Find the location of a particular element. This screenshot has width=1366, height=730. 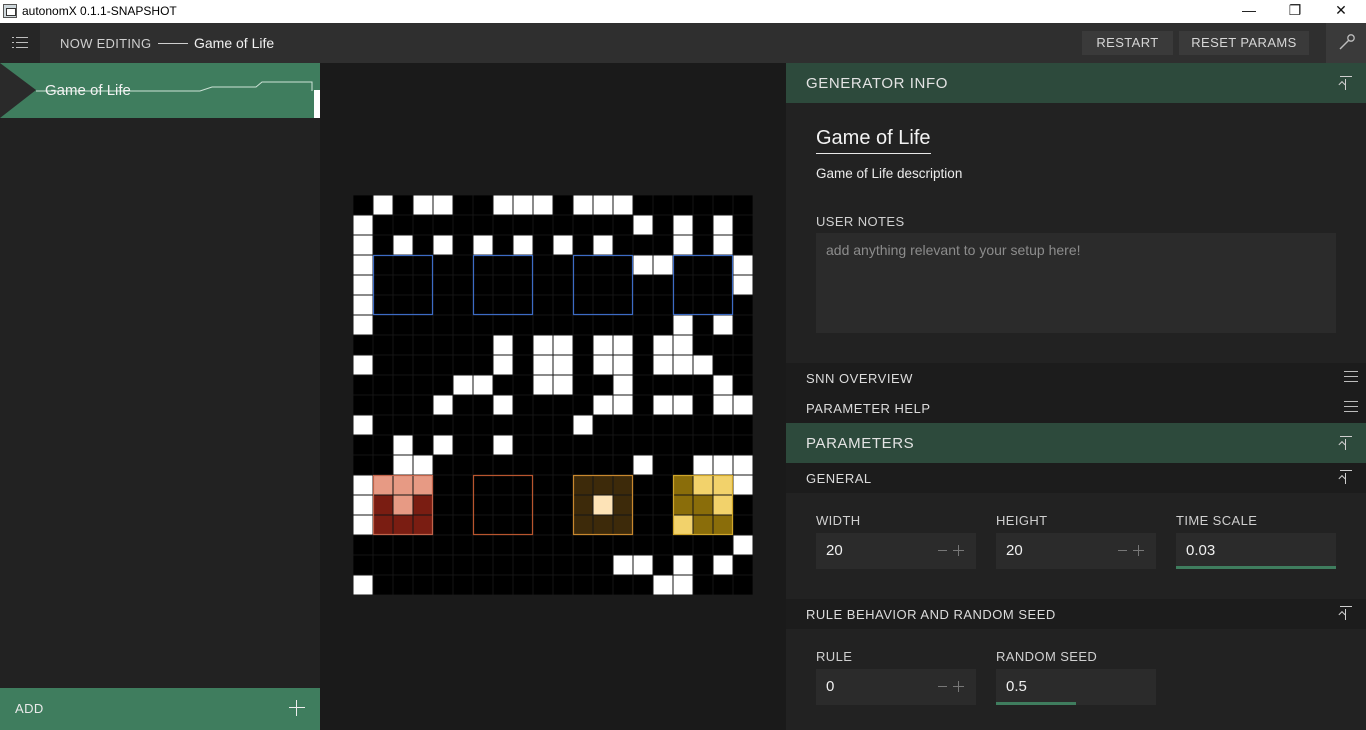

rule-behavior-title: RULE BEHAVIOR AND RANDOM SEED is located at coordinates (931, 614).